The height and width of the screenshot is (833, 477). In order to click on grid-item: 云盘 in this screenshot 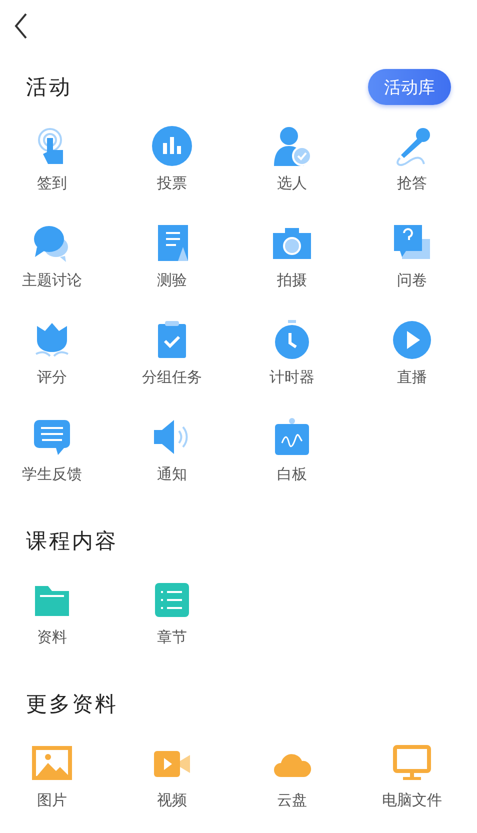, I will do `click(292, 776)`.